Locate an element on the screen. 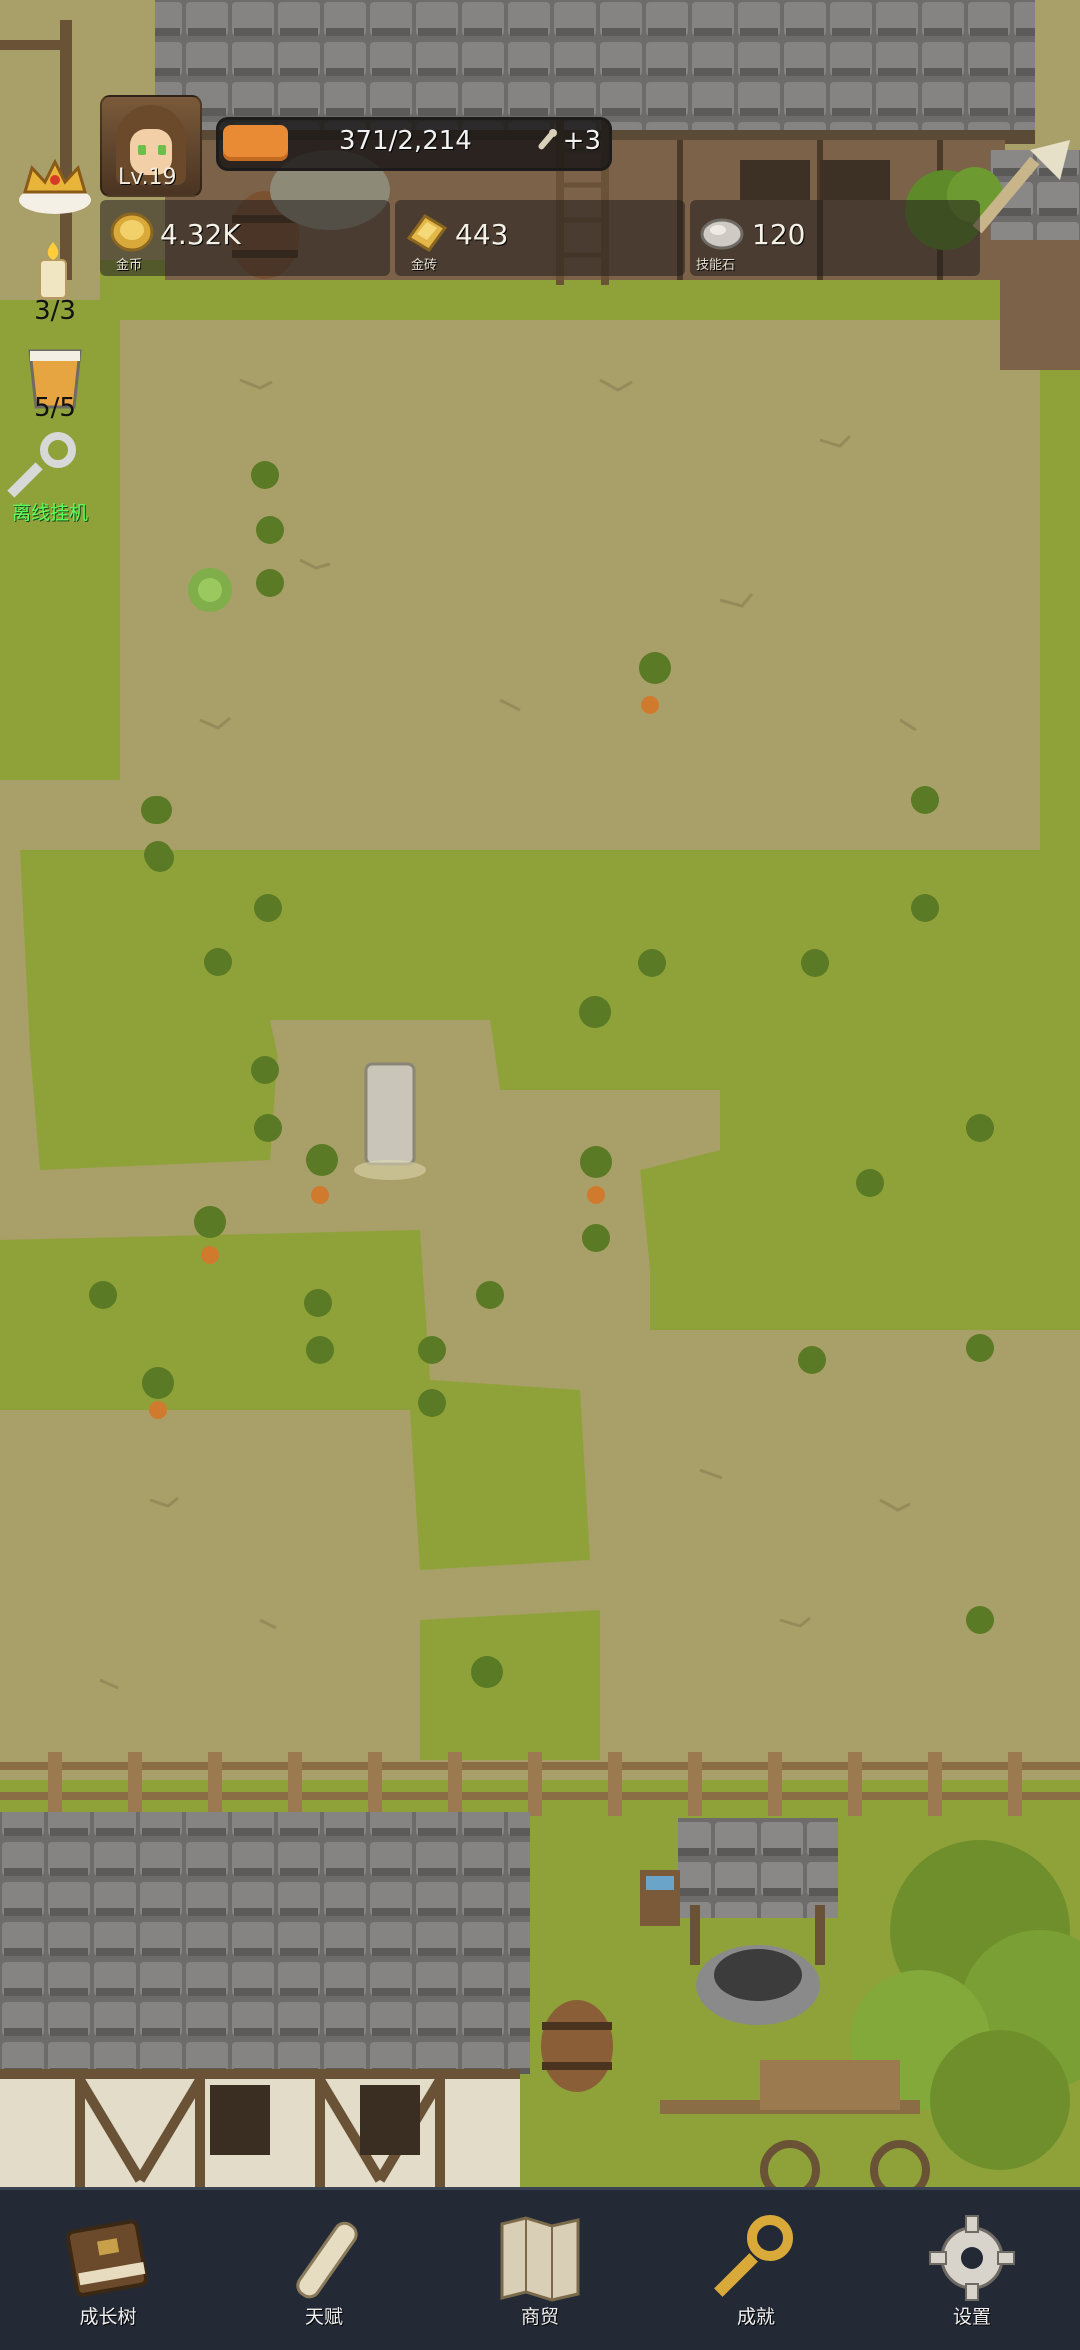 This screenshot has width=1080, height=2350. candle-count: 3/3 is located at coordinates (55, 311).